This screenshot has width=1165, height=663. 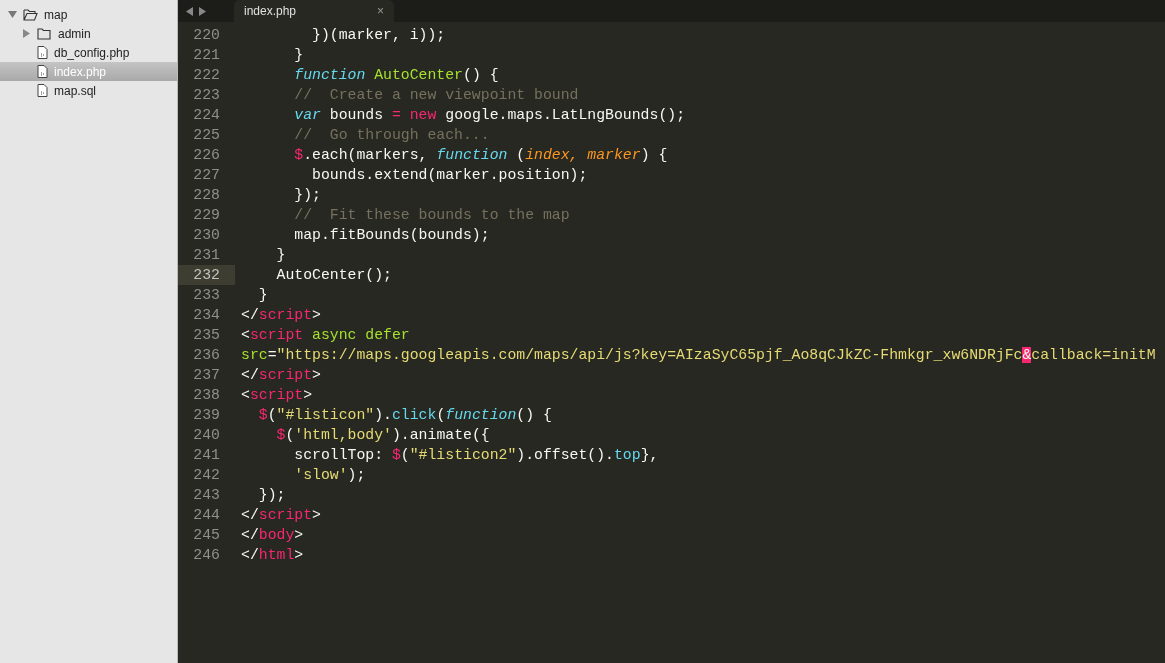 What do you see at coordinates (480, 155) in the screenshot?
I see `code-line: $.each(markers, function (index, marker) {` at bounding box center [480, 155].